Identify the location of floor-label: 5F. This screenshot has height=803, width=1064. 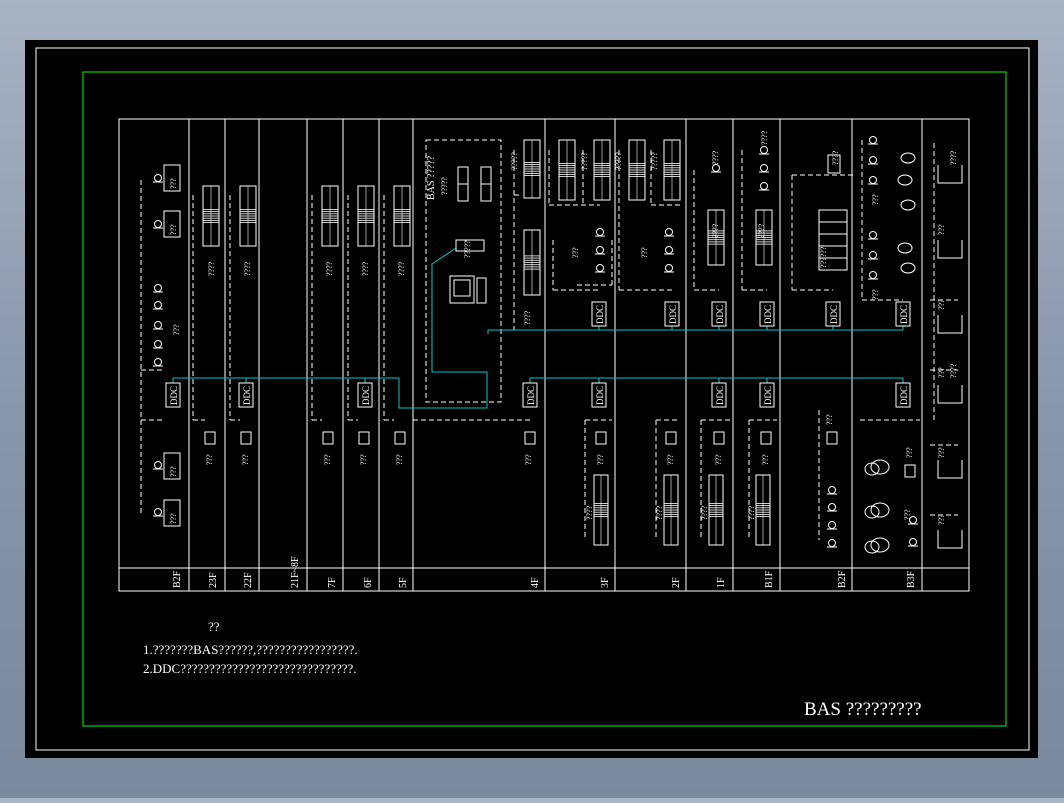
(403, 582).